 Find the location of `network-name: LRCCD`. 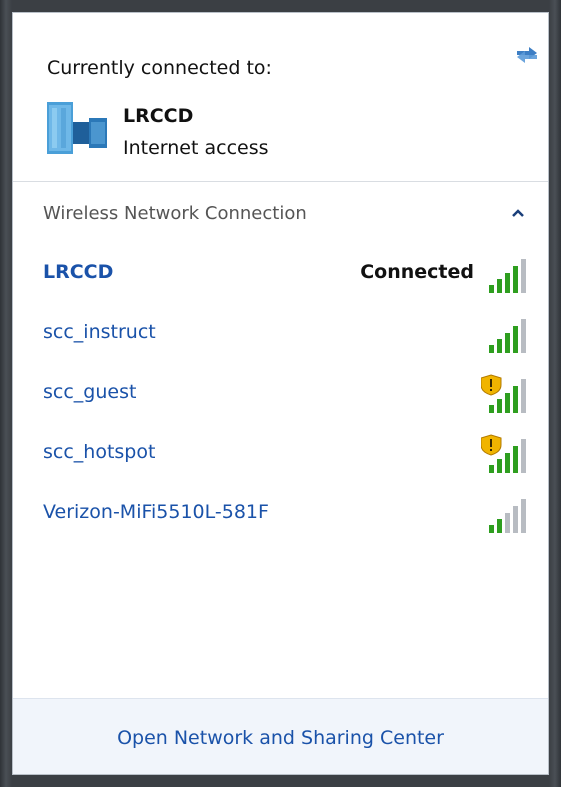

network-name: LRCCD is located at coordinates (78, 272).